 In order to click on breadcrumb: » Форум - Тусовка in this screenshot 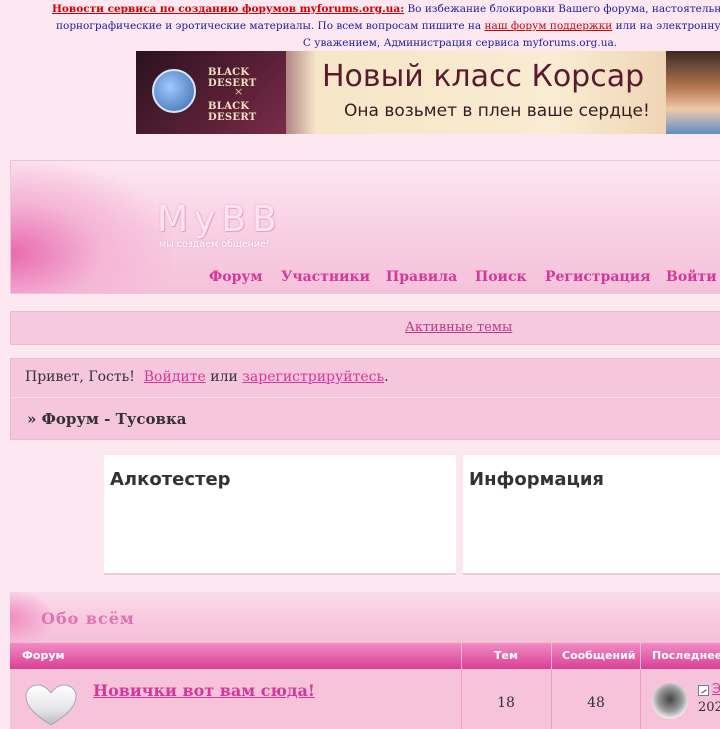, I will do `click(107, 419)`.